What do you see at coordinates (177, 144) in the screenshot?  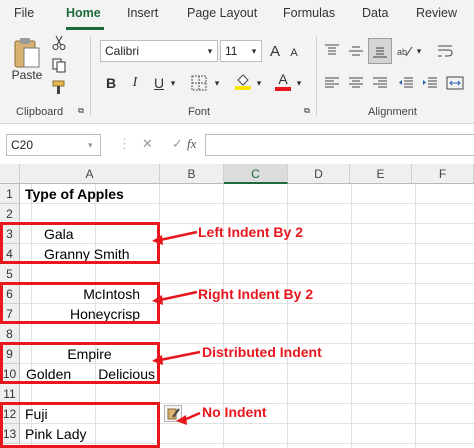 I see `enter-icon: ✓` at bounding box center [177, 144].